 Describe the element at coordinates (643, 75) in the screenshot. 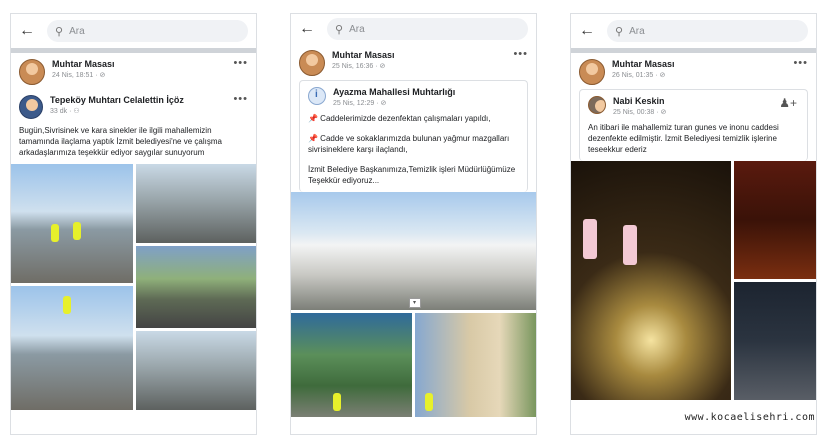

I see `post-time: 26 Nis, 01:35 · ⊘` at that location.